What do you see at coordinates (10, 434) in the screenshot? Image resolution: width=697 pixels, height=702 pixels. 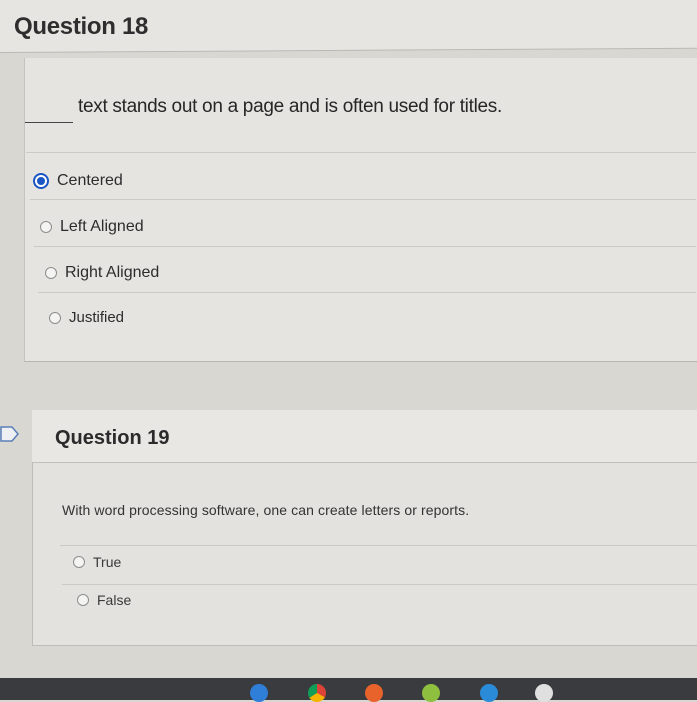 I see `flag-question-icon` at bounding box center [10, 434].